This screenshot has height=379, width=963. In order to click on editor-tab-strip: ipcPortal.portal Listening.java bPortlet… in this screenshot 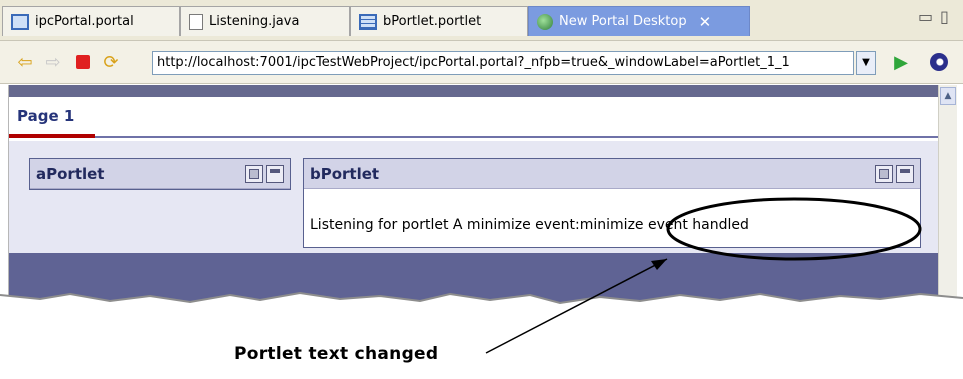, I will do `click(481, 20)`.